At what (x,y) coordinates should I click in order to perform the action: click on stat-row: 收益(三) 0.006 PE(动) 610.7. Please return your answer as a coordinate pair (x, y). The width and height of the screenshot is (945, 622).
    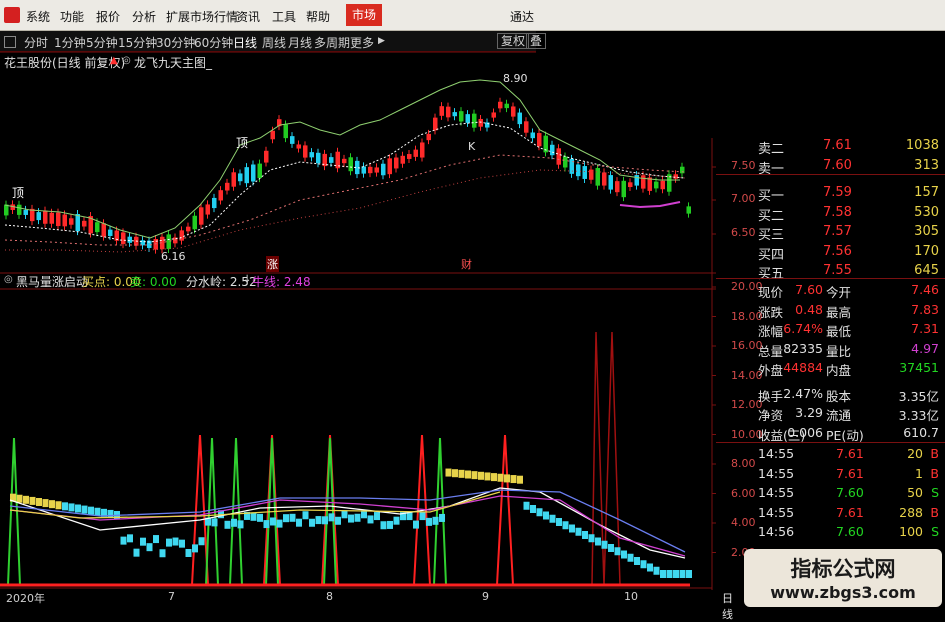
    Looking at the image, I should click on (830, 434).